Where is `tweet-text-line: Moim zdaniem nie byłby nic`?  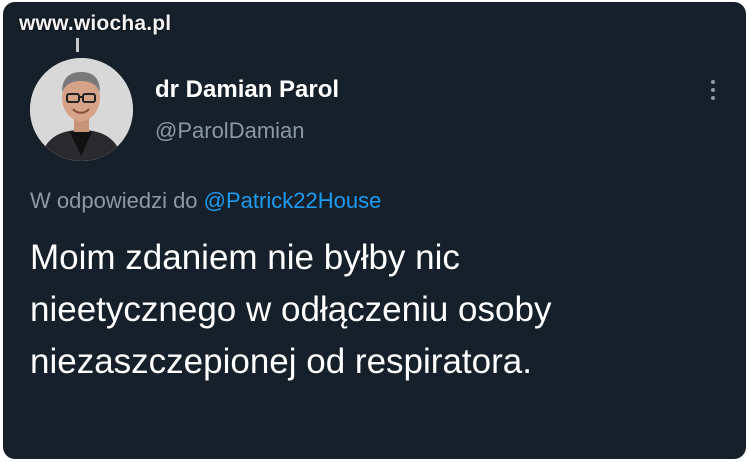
tweet-text-line: Moim zdaniem nie byłby nic is located at coordinates (245, 257).